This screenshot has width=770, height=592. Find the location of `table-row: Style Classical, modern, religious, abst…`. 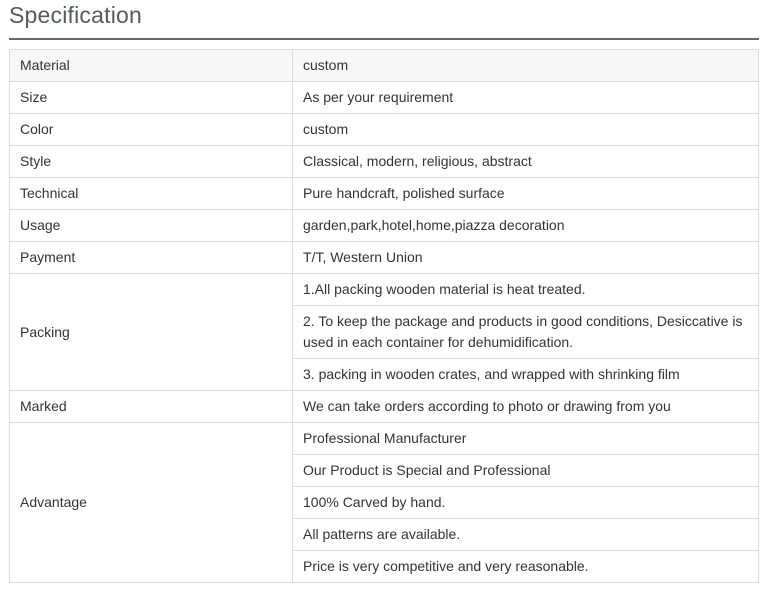

table-row: Style Classical, modern, religious, abst… is located at coordinates (384, 161).